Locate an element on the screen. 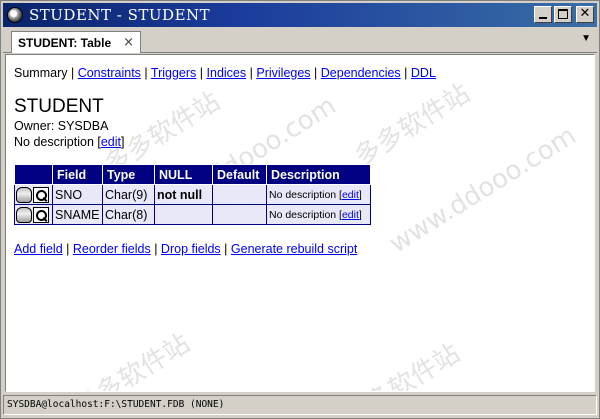 This screenshot has height=419, width=600. tab-label: STUDENT: Table is located at coordinates (65, 42).